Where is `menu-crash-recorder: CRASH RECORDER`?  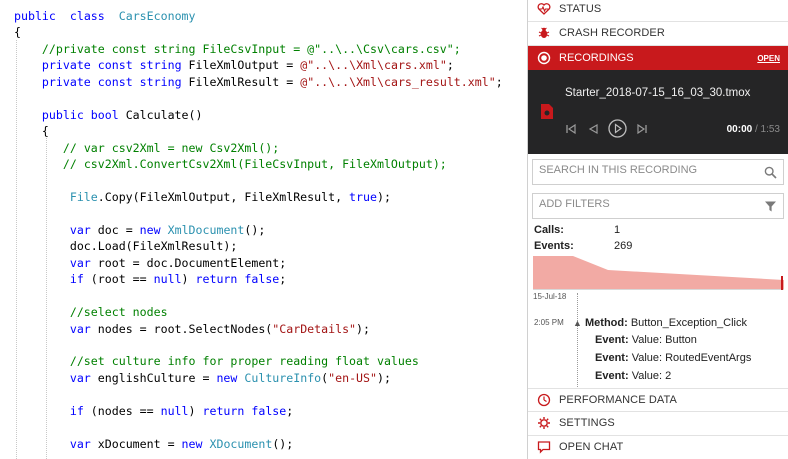 menu-crash-recorder: CRASH RECORDER is located at coordinates (658, 34).